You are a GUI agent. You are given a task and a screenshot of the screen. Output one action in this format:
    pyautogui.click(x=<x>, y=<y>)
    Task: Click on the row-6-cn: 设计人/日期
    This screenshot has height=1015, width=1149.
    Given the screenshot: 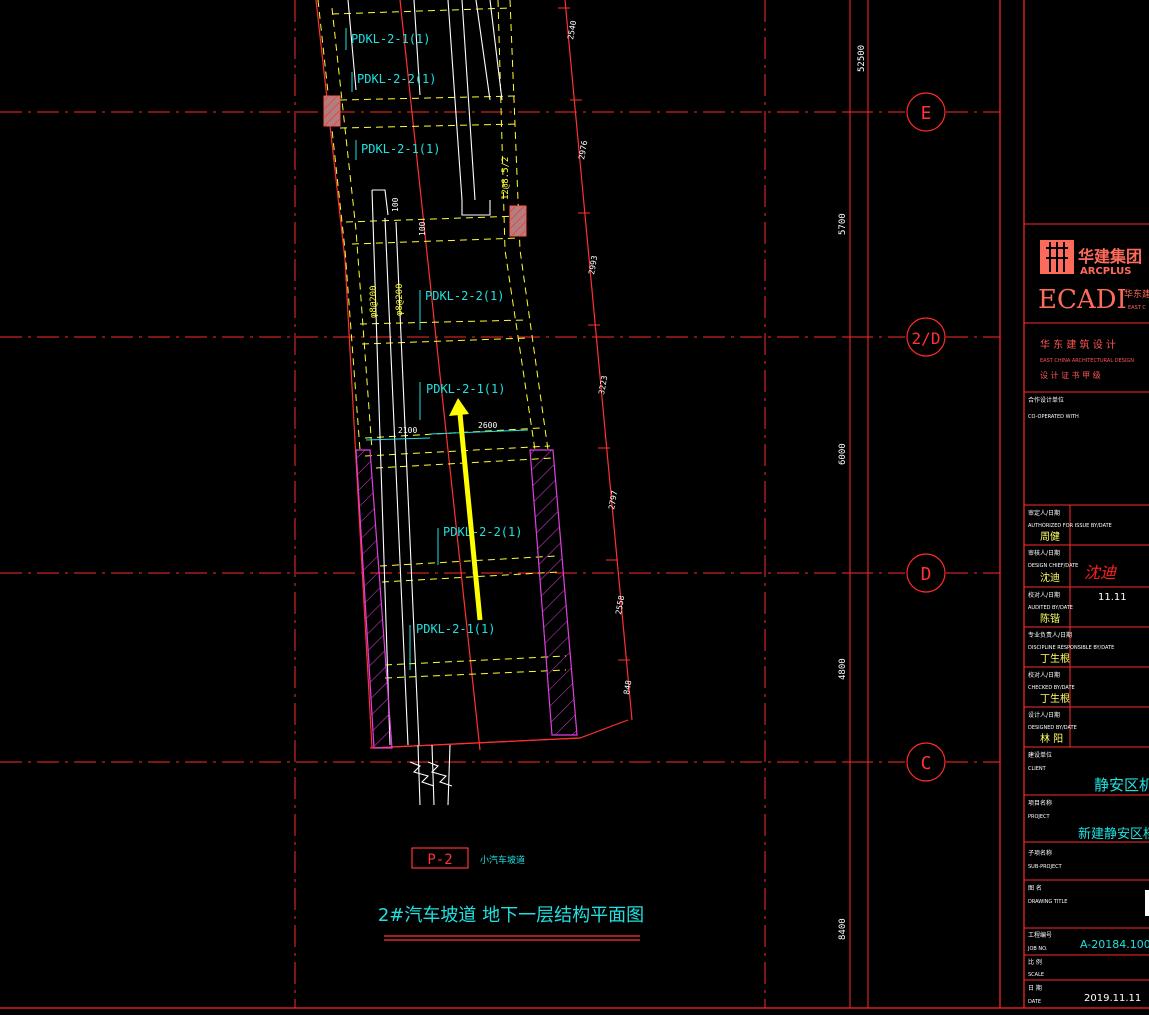 What is the action you would take?
    pyautogui.click(x=1044, y=715)
    